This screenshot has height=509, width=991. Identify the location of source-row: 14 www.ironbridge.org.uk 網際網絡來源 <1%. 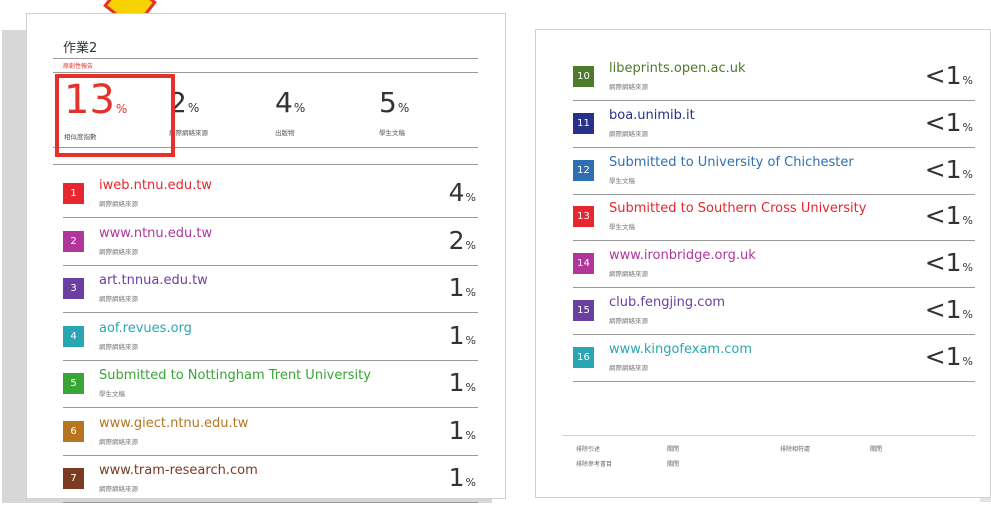
(774, 265).